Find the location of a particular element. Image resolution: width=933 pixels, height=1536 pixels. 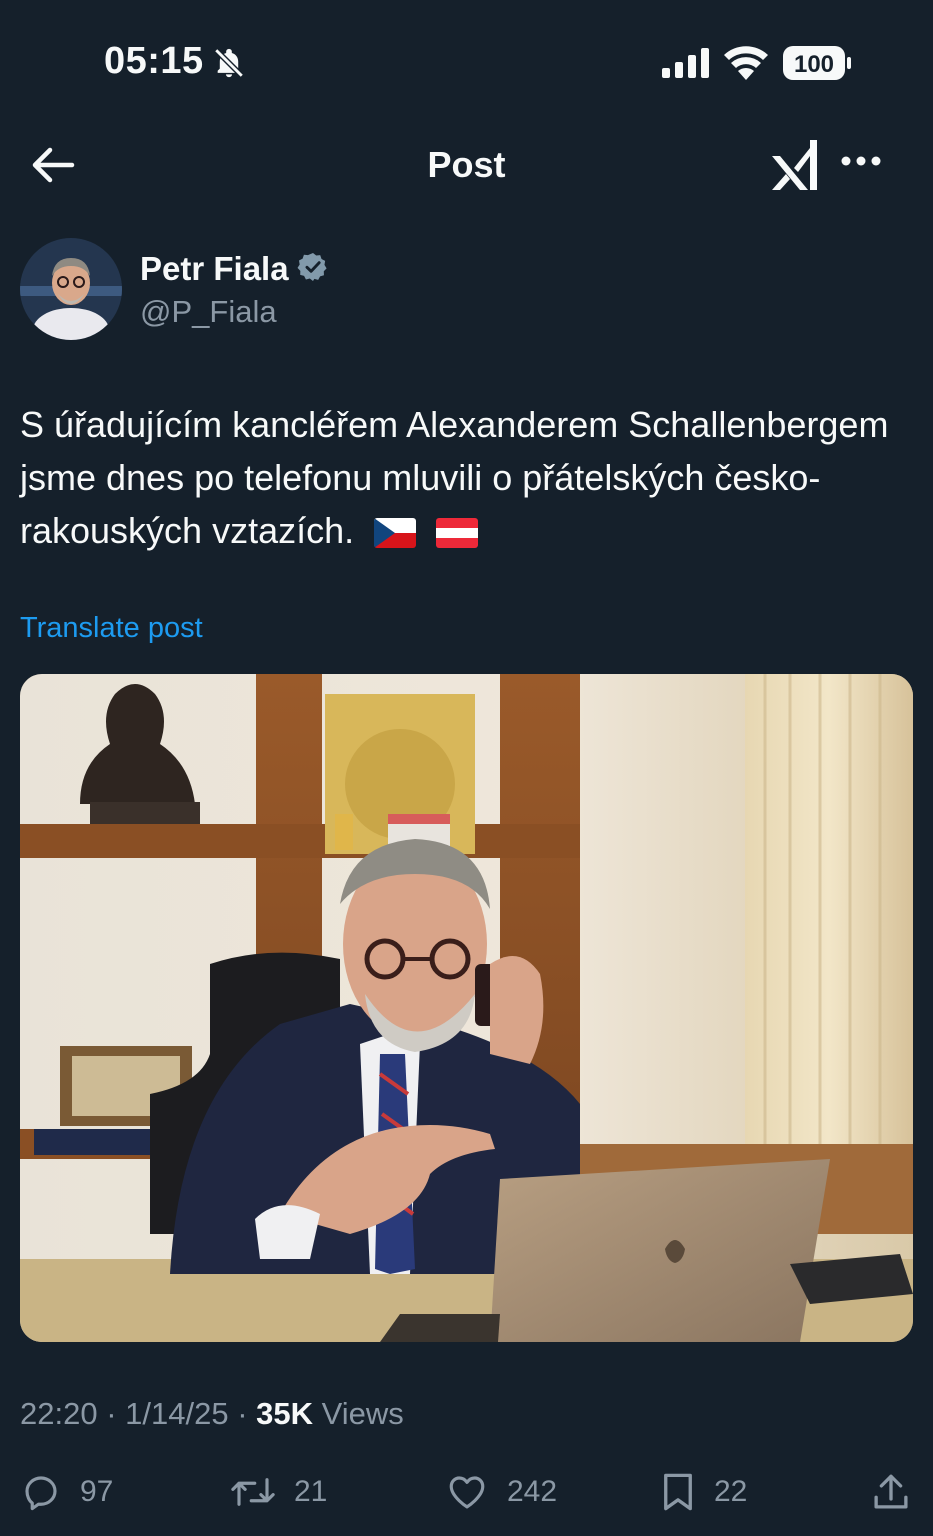

verified-badge-icon is located at coordinates (313, 269).